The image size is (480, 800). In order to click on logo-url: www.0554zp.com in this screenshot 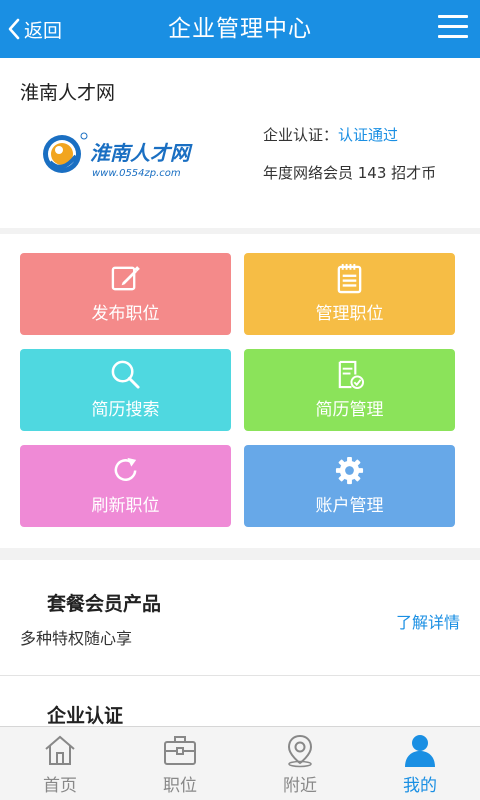, I will do `click(136, 173)`.